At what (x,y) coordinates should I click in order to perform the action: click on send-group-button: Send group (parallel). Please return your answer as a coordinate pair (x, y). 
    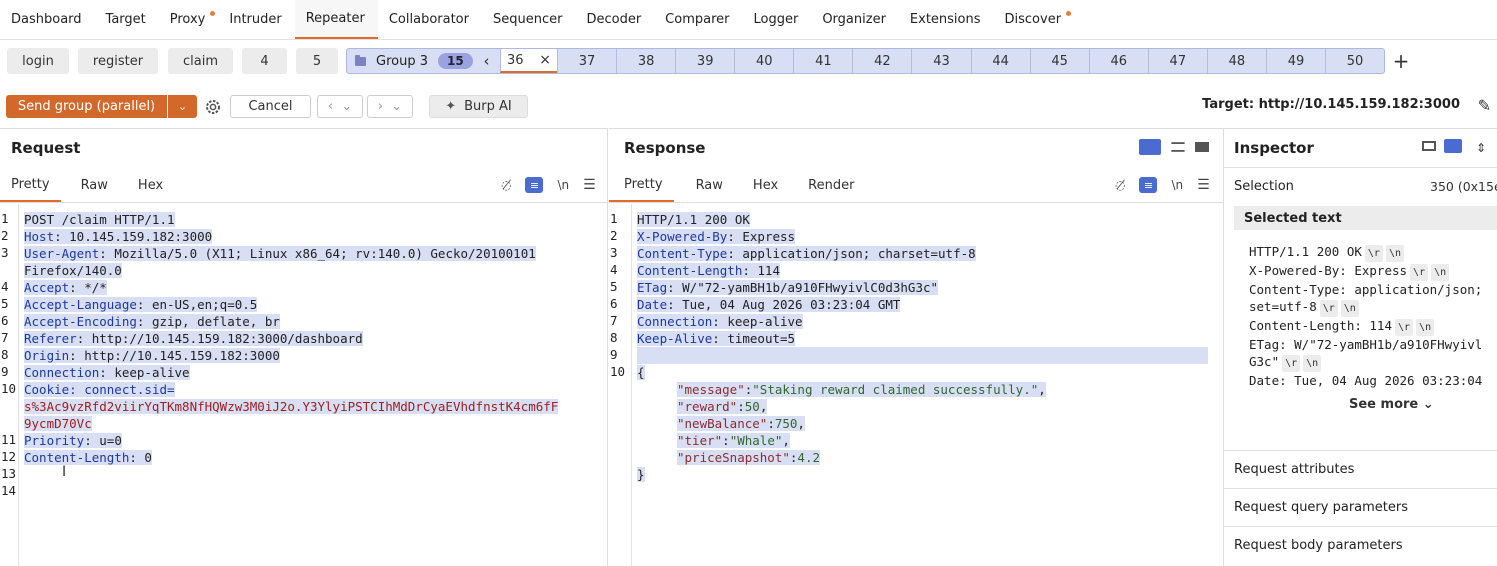
    Looking at the image, I should click on (86, 106).